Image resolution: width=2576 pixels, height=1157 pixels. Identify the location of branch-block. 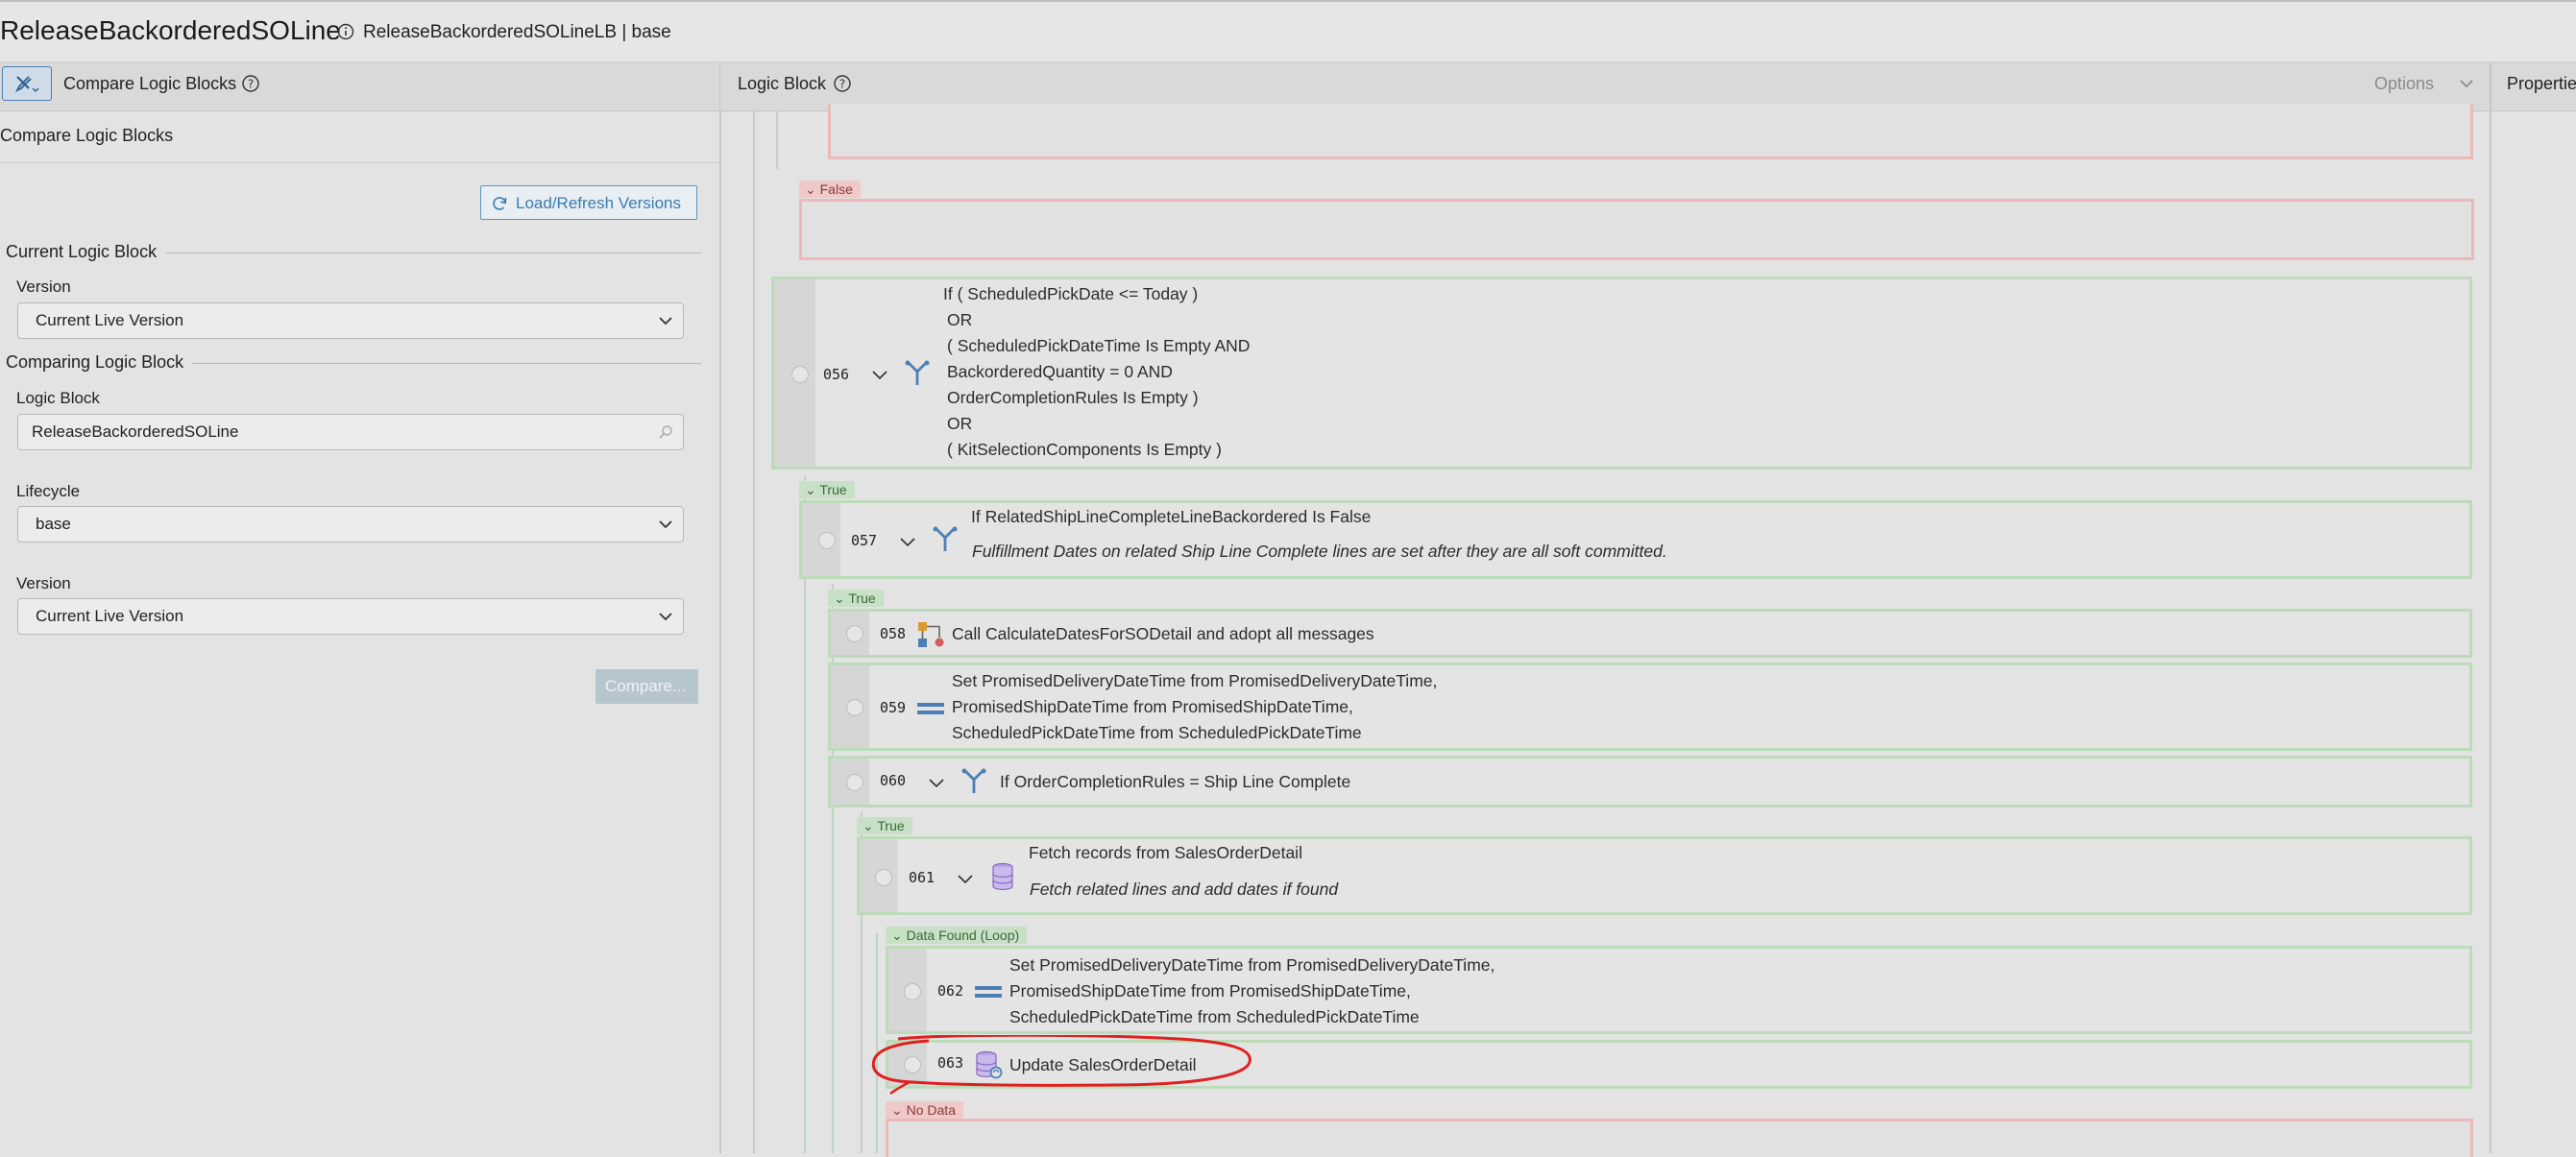
(1650, 132).